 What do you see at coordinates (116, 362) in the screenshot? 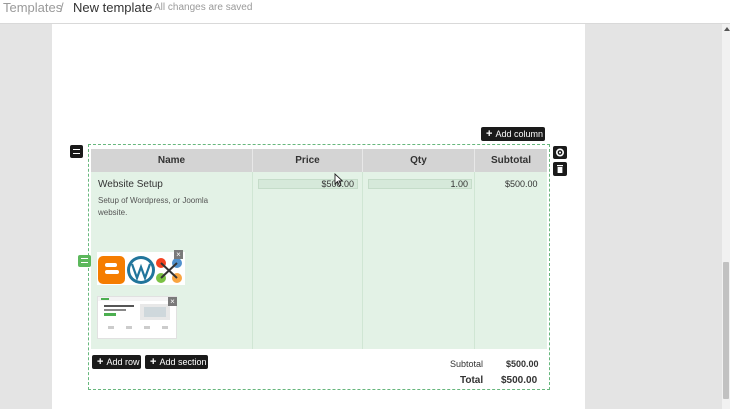
I see `add-row-button: + Add row` at bounding box center [116, 362].